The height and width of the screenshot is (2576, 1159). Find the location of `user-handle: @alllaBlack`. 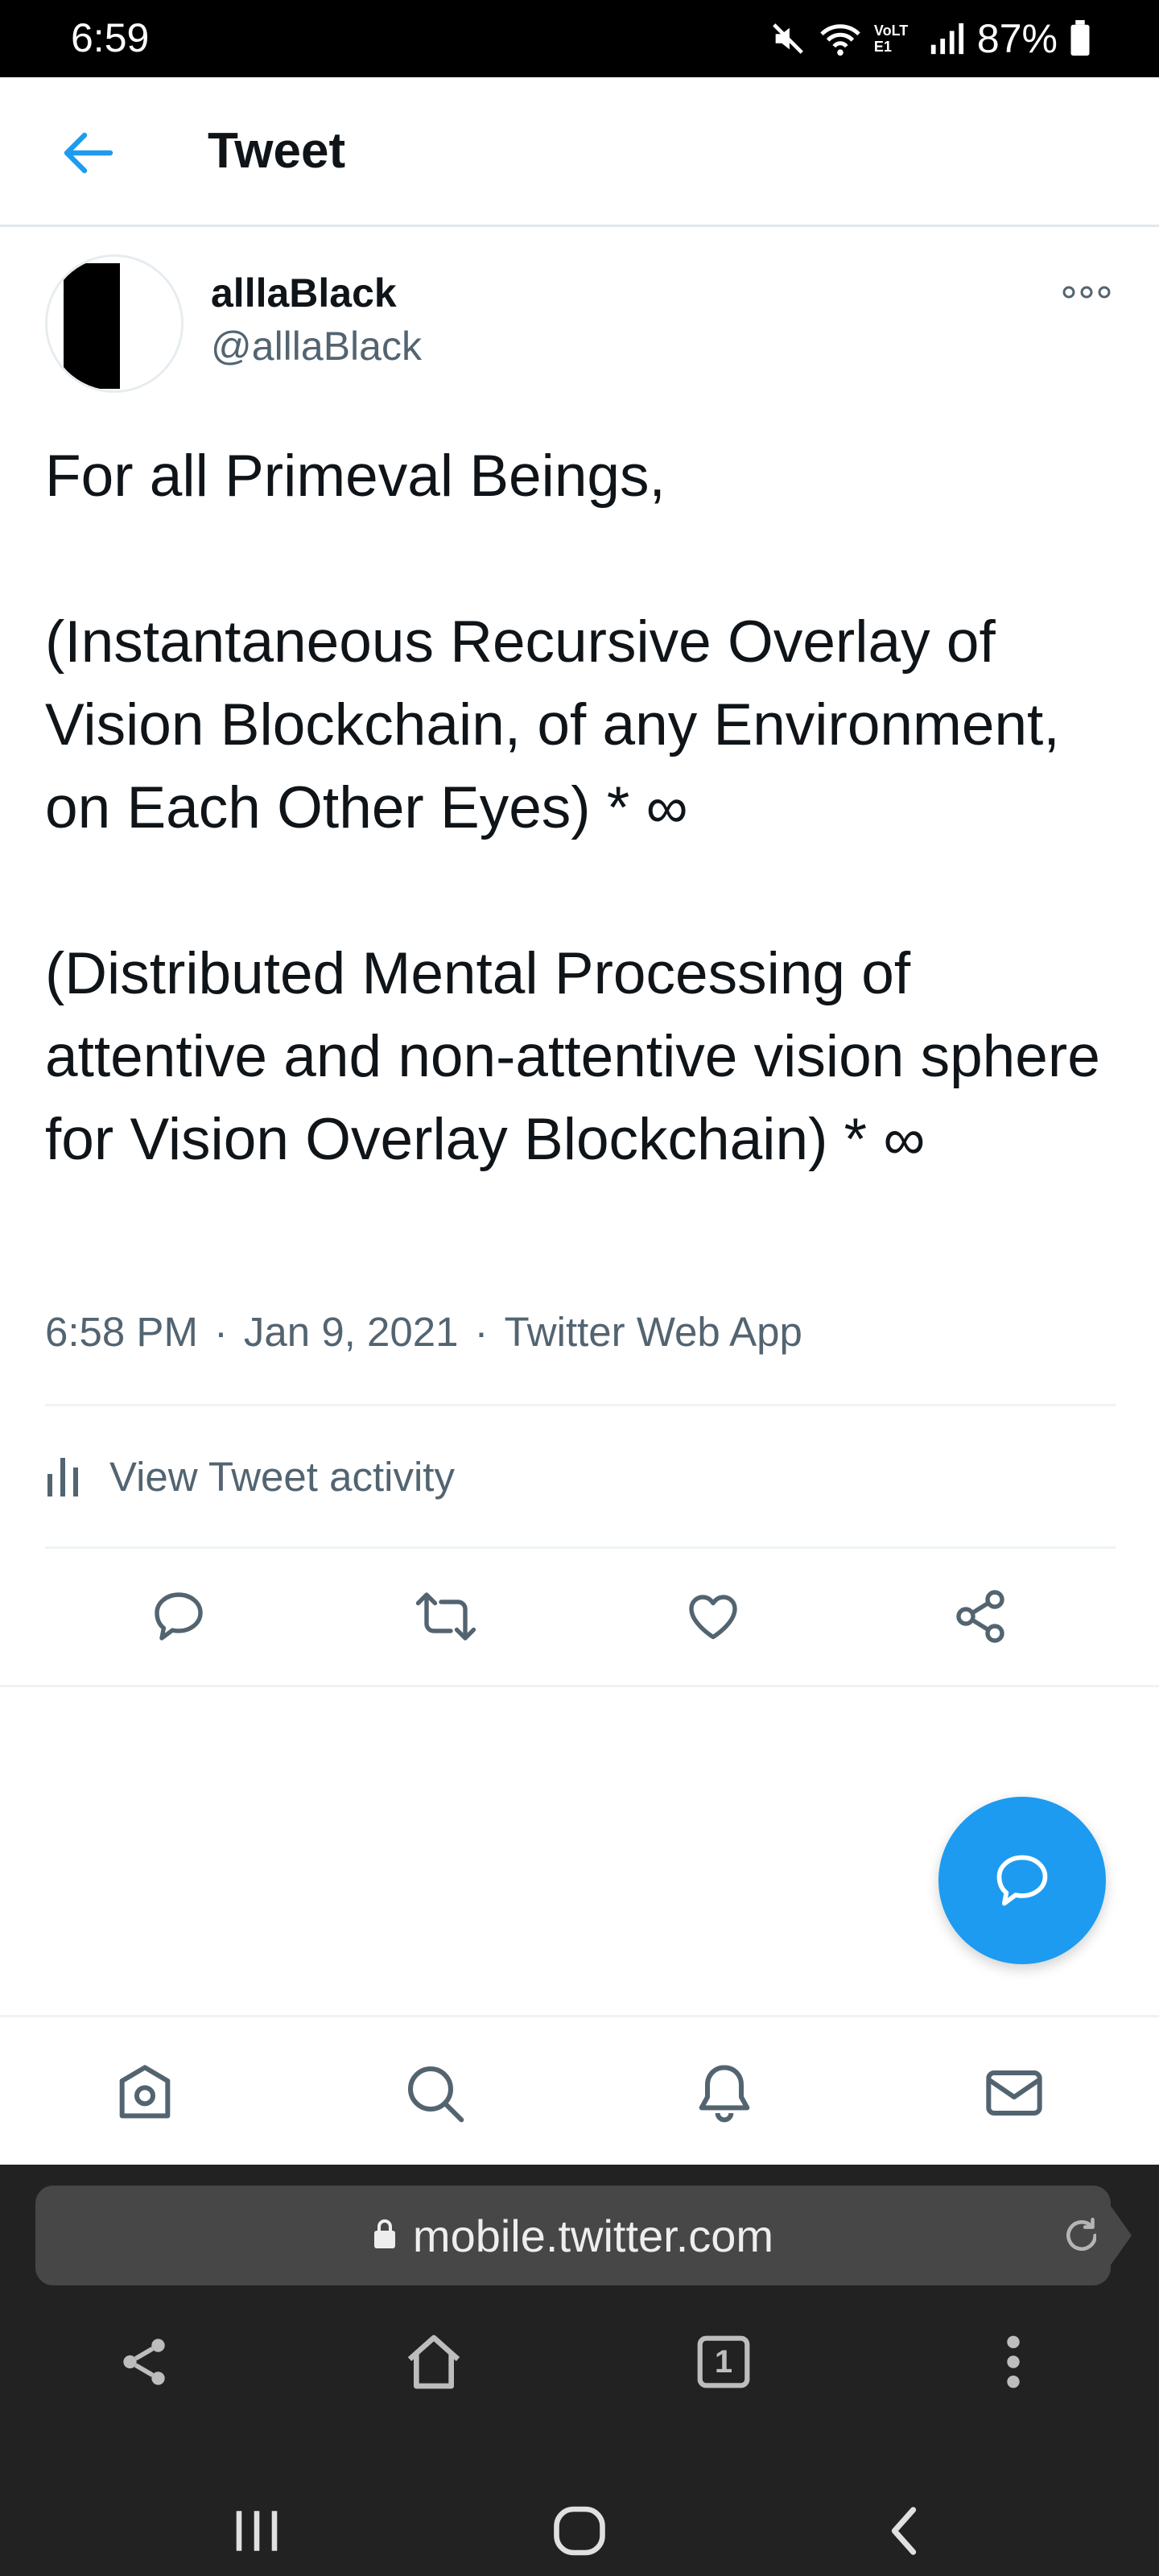

user-handle: @alllaBlack is located at coordinates (316, 346).